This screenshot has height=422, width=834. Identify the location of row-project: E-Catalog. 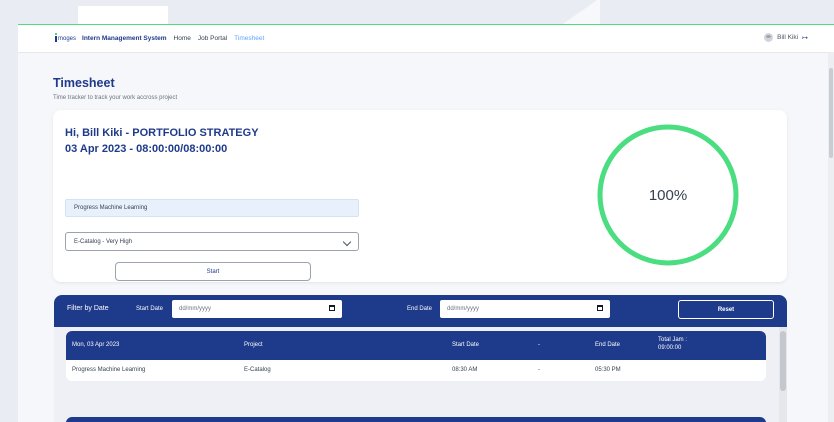
(257, 370).